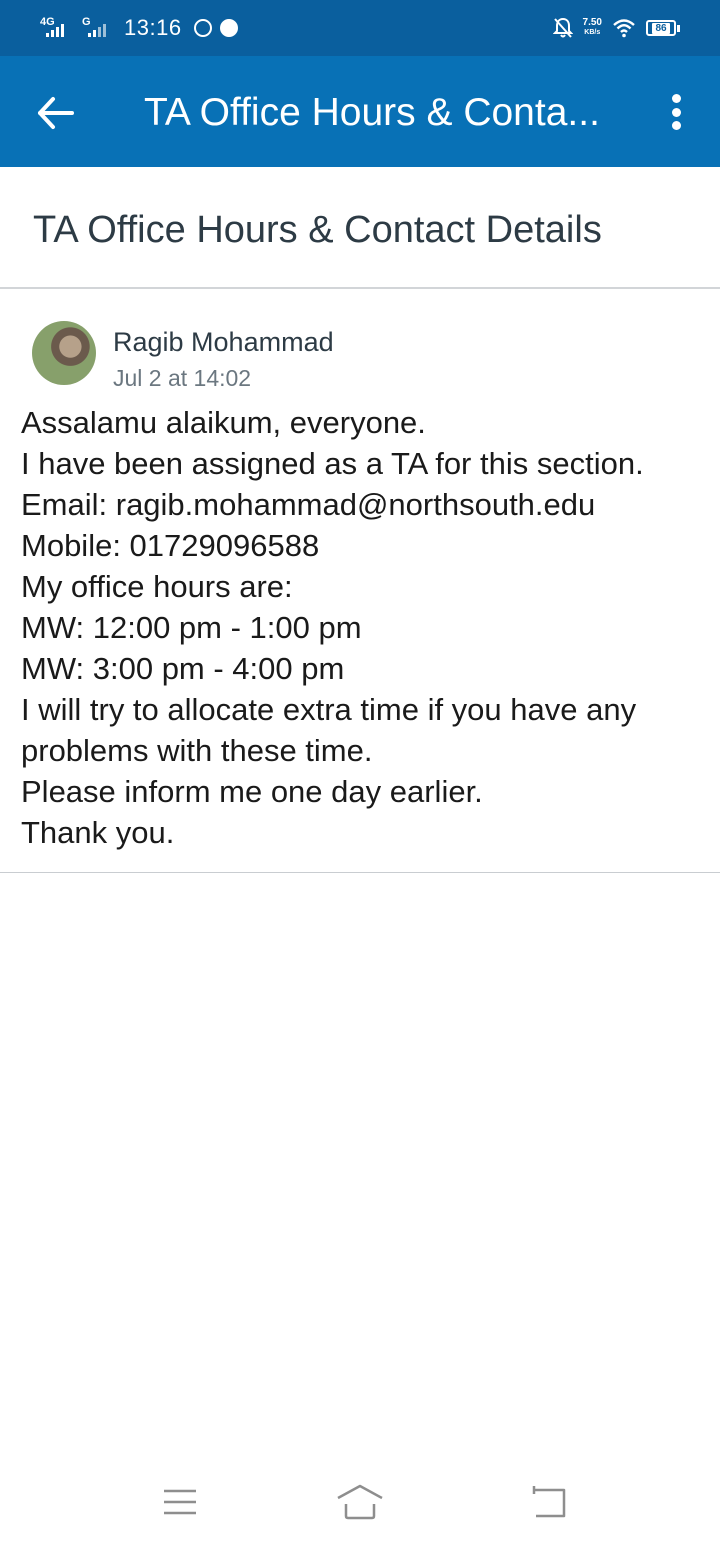 The image size is (720, 1544). Describe the element at coordinates (191, 627) in the screenshot. I see `message-line: MW: 12:00 pm - 1:00 pm` at that location.